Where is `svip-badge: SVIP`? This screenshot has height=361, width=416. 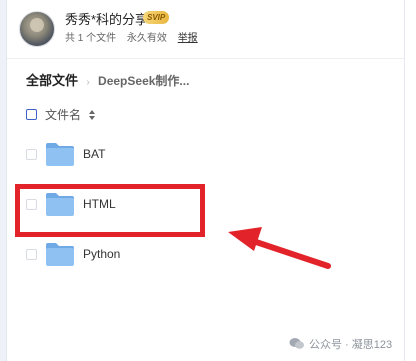 svip-badge: SVIP is located at coordinates (156, 17).